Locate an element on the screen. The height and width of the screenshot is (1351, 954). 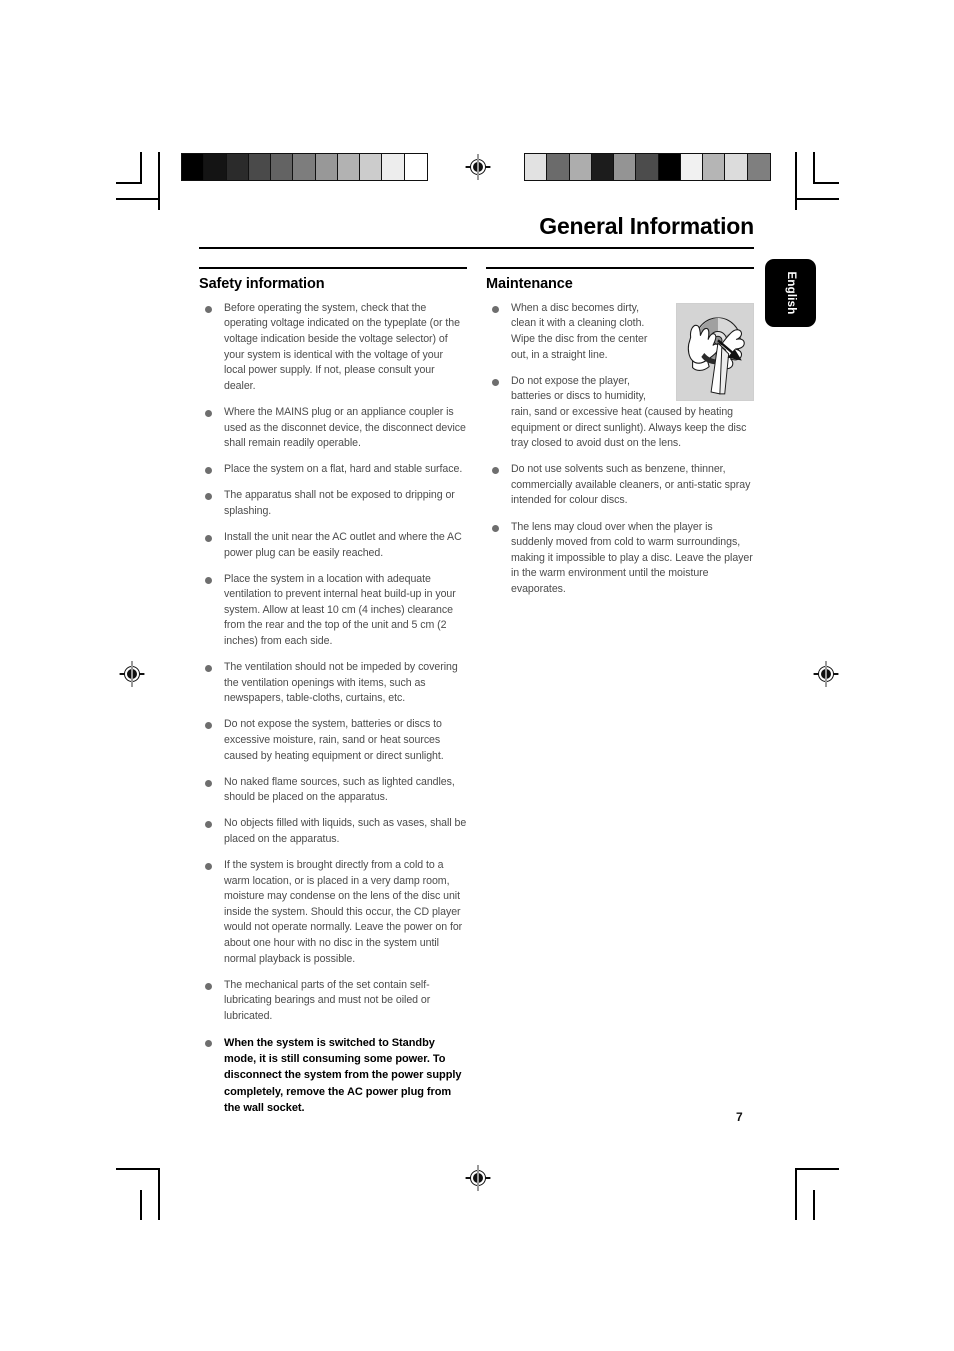
page-number: 7 is located at coordinates (739, 1117).